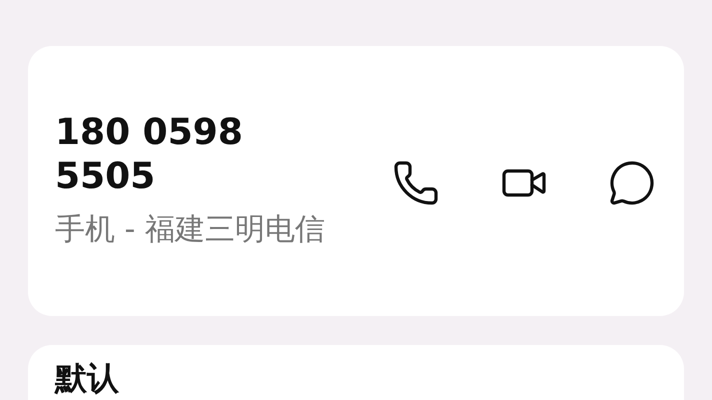 The image size is (712, 400). I want to click on phone-number: 180 0598 5505, so click(149, 155).